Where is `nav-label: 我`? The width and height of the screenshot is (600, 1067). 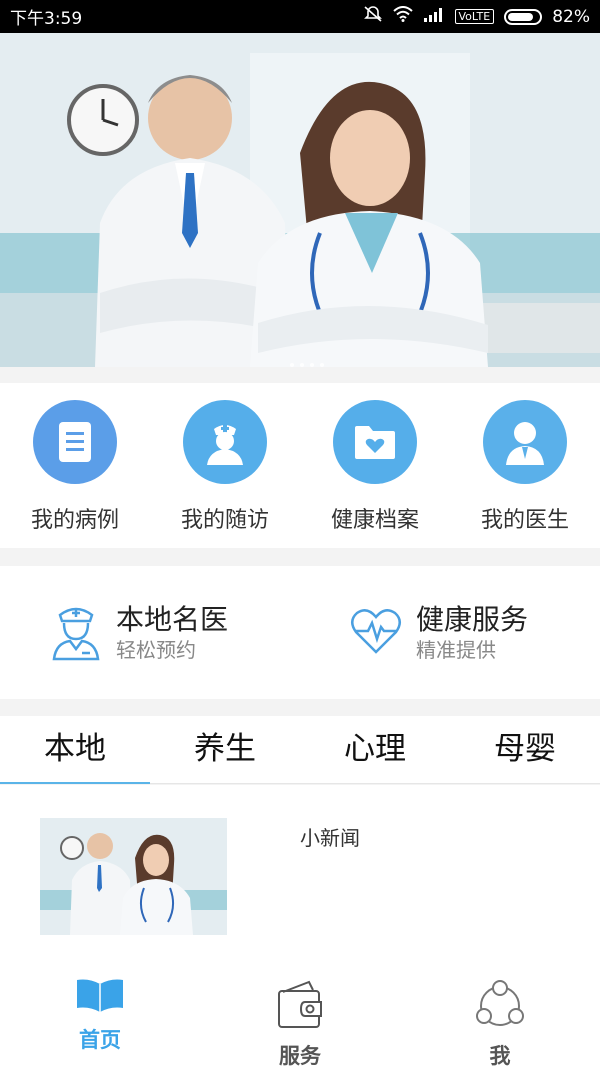
nav-label: 我 is located at coordinates (500, 1055).